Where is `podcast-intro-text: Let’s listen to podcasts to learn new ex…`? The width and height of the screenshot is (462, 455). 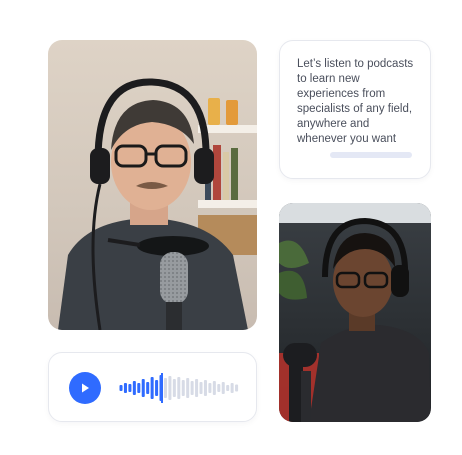 podcast-intro-text: Let’s listen to podcasts to learn new ex… is located at coordinates (355, 101).